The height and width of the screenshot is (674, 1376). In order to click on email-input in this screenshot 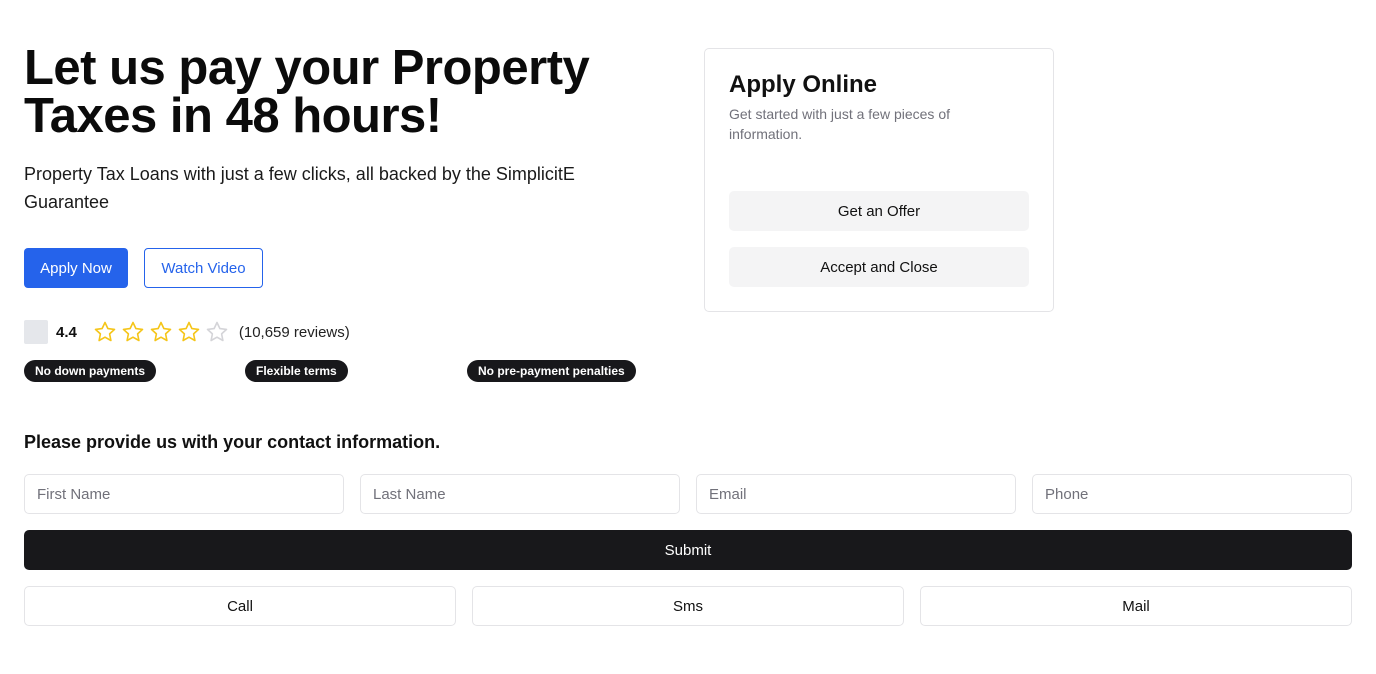, I will do `click(856, 494)`.